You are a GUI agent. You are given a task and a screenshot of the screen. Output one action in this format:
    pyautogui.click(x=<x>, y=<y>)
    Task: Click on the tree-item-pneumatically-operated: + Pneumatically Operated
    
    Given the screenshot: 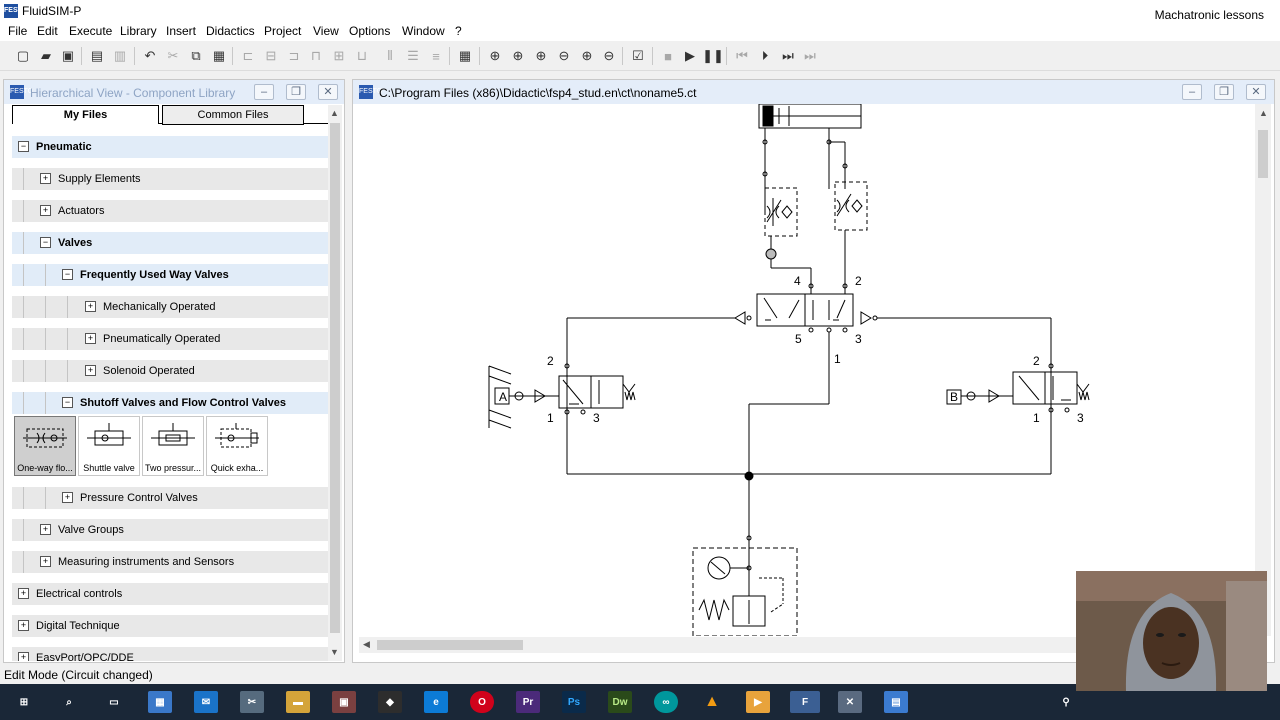 What is the action you would take?
    pyautogui.click(x=170, y=338)
    